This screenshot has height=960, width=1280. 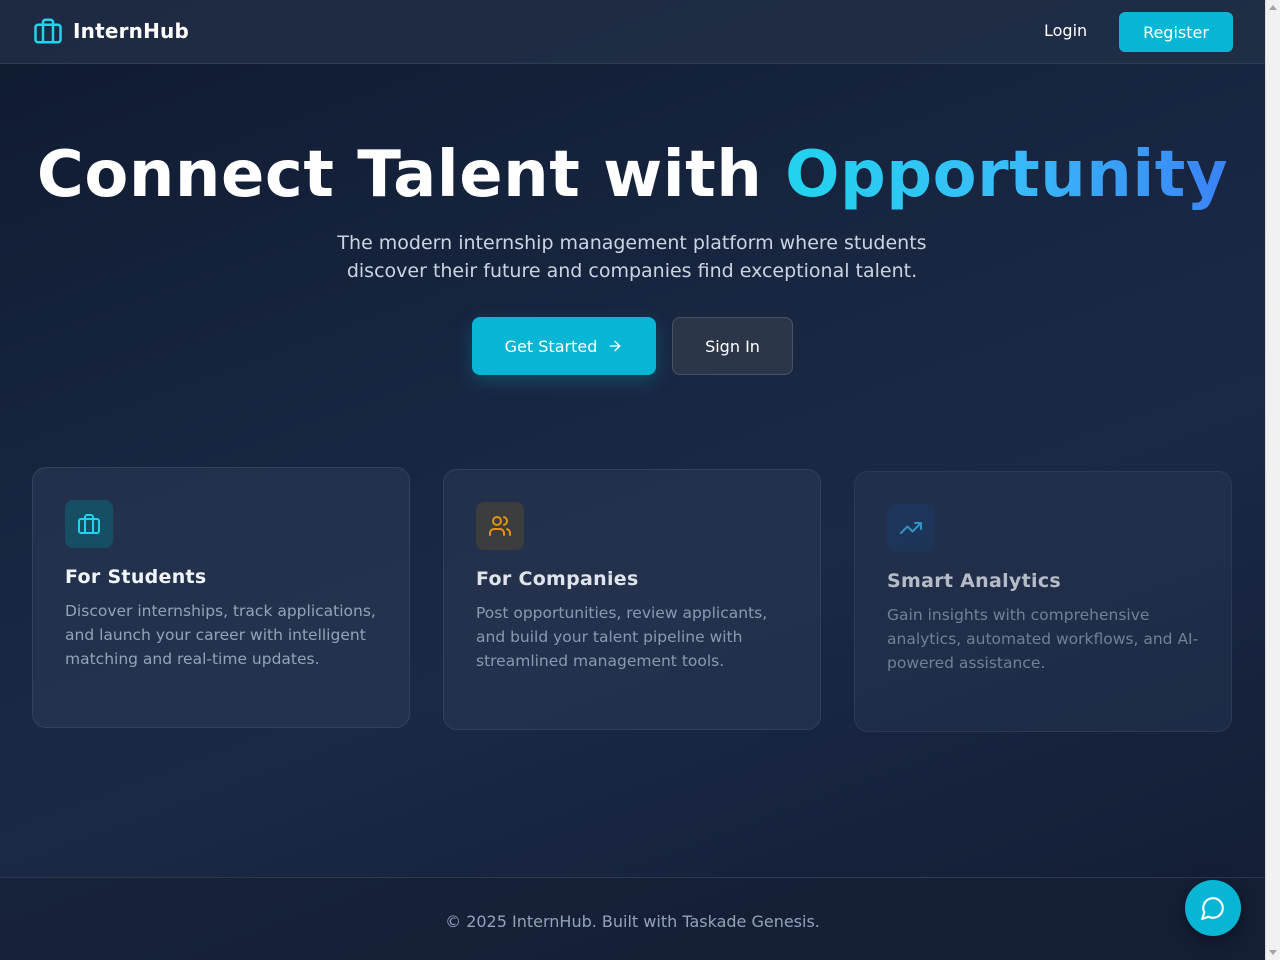 I want to click on brand-logo: InternHub, so click(x=111, y=31).